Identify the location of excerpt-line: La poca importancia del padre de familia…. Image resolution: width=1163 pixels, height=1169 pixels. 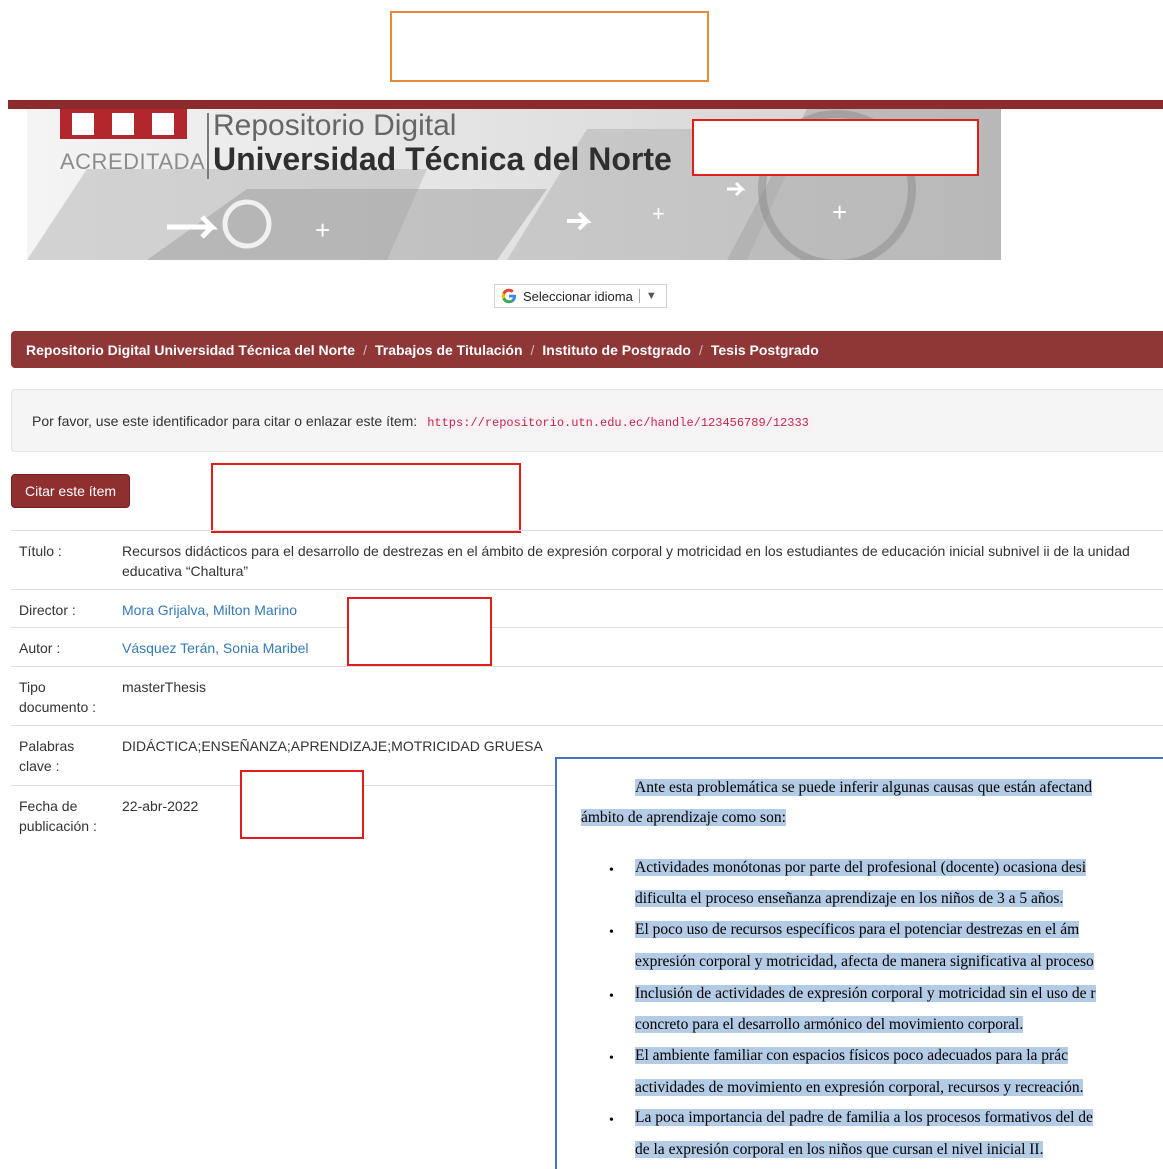
(864, 1117).